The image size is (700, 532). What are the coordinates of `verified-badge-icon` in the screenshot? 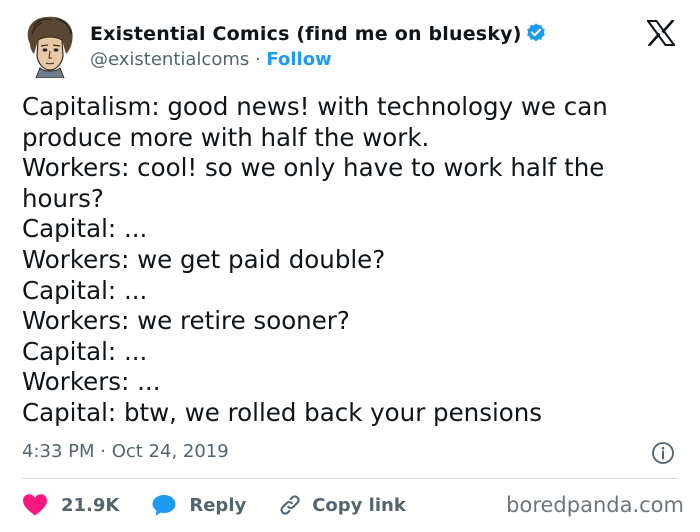 It's located at (535, 32).